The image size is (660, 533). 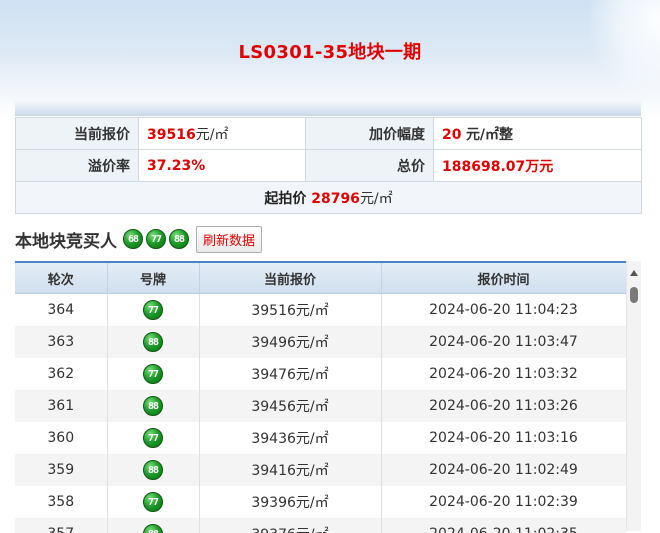 I want to click on table-row: 362 77 39476元/㎡2024-06-20 11:03:32, so click(x=320, y=374).